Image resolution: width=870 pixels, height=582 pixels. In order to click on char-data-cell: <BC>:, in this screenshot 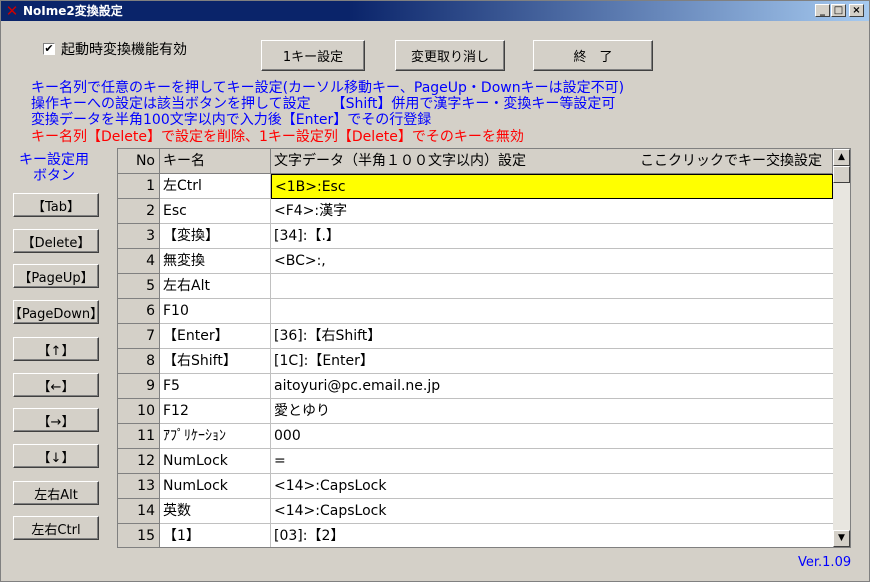, I will do `click(552, 261)`.